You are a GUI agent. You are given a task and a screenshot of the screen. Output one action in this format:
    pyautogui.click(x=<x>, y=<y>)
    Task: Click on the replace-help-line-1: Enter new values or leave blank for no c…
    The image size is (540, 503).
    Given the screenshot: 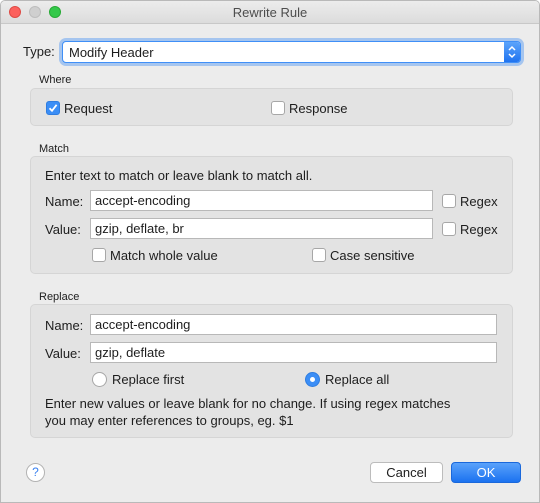 What is the action you would take?
    pyautogui.click(x=248, y=403)
    